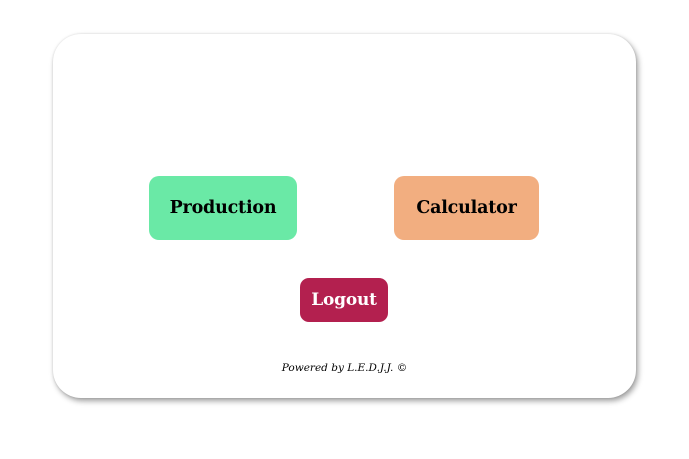 The height and width of the screenshot is (459, 689). Describe the element at coordinates (223, 208) in the screenshot. I see `production-button: Production` at that location.